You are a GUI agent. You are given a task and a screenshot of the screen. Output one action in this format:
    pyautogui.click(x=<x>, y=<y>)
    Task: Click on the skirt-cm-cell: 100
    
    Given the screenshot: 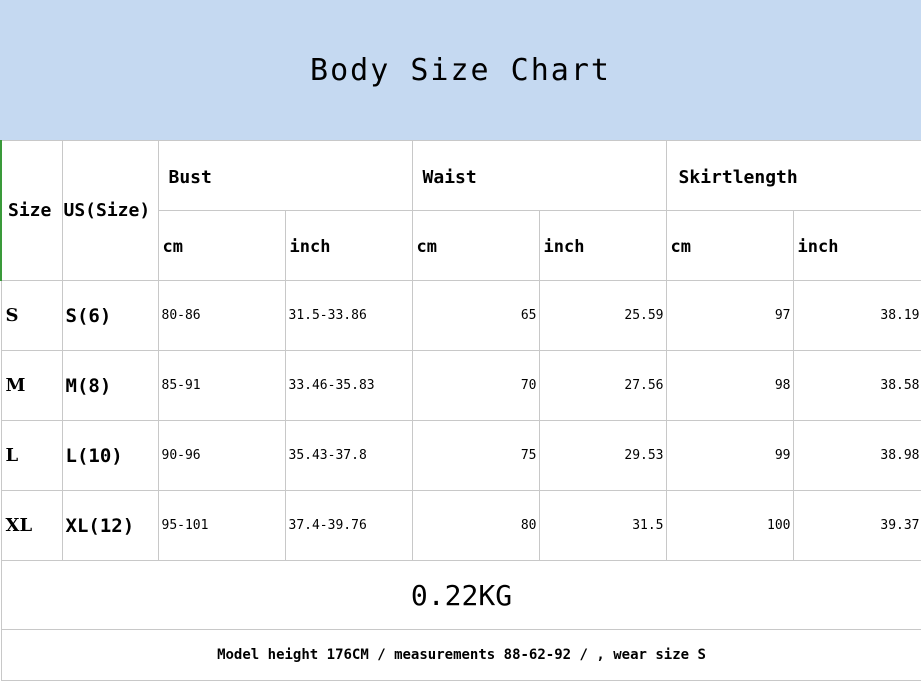 What is the action you would take?
    pyautogui.click(x=729, y=525)
    